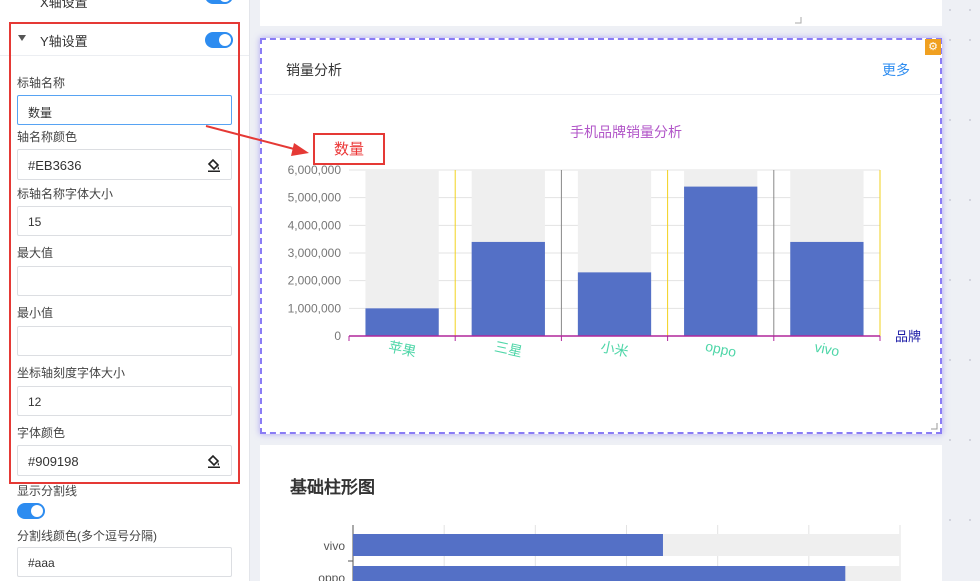  I want to click on x-tick-label: vivo, so click(827, 349).